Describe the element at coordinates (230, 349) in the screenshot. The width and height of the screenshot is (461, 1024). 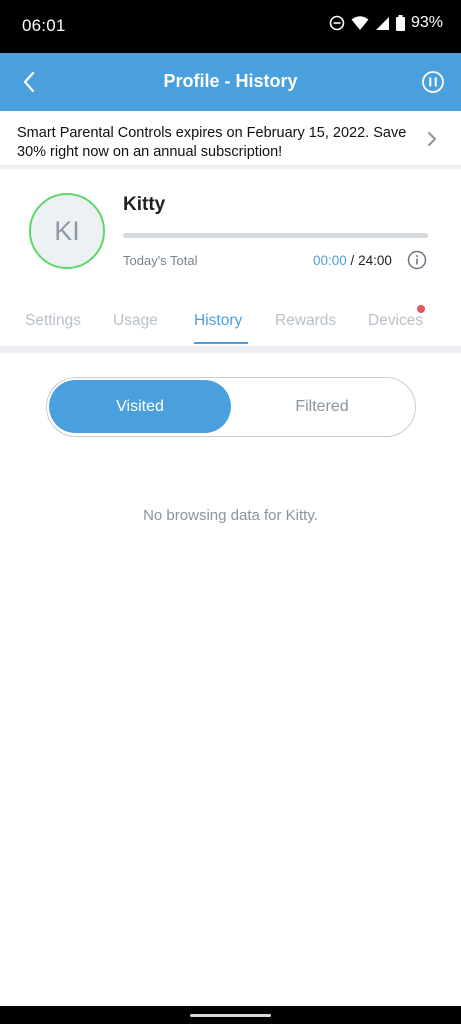
I see `divider` at that location.